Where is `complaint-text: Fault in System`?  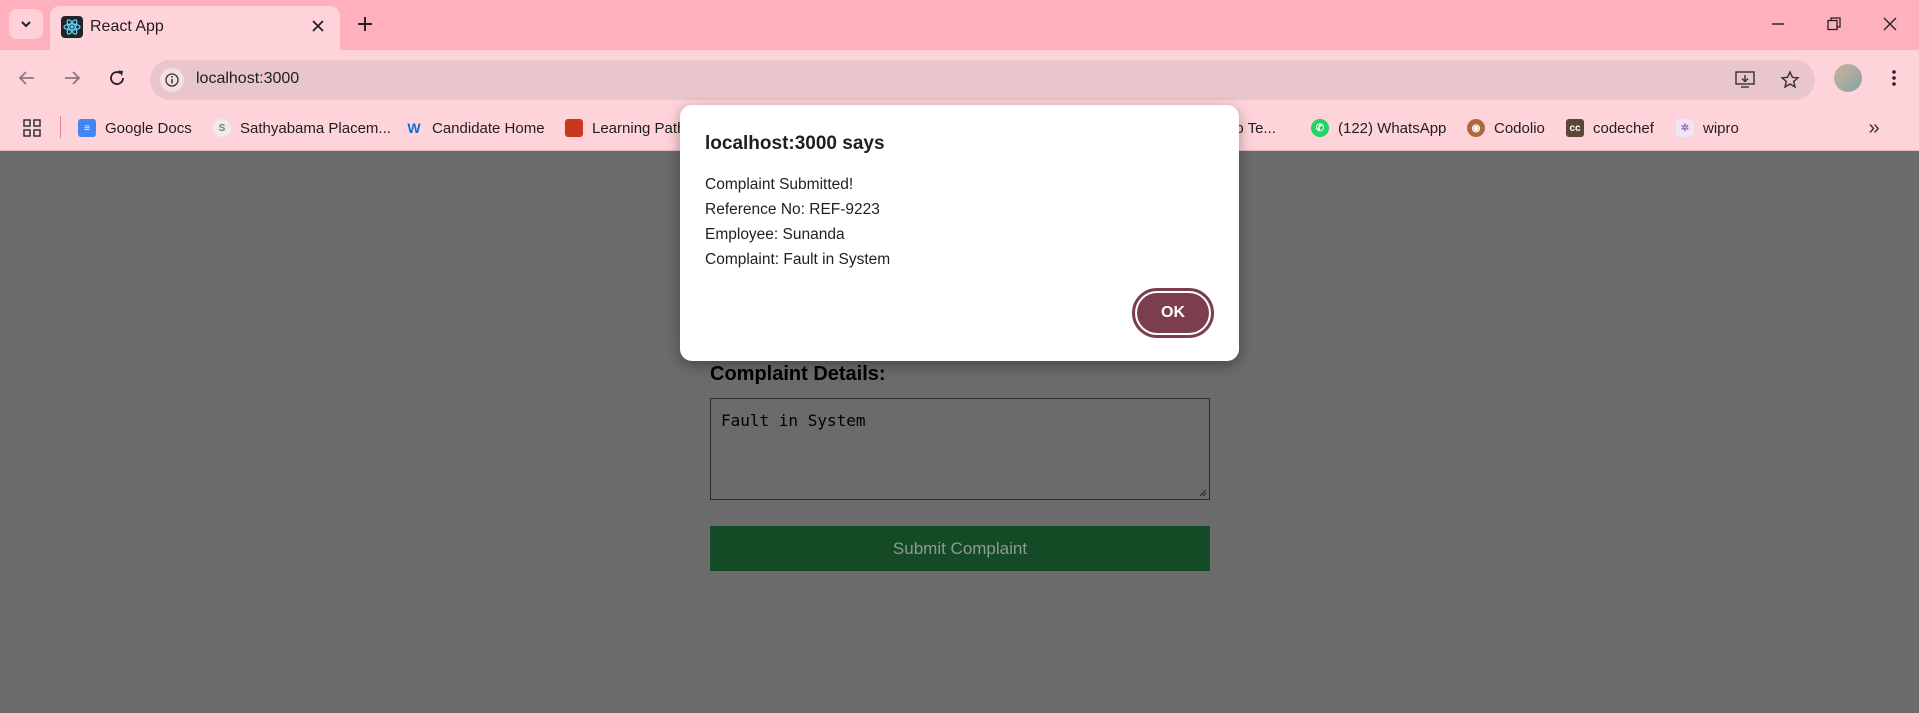
complaint-text: Fault in System is located at coordinates (793, 420).